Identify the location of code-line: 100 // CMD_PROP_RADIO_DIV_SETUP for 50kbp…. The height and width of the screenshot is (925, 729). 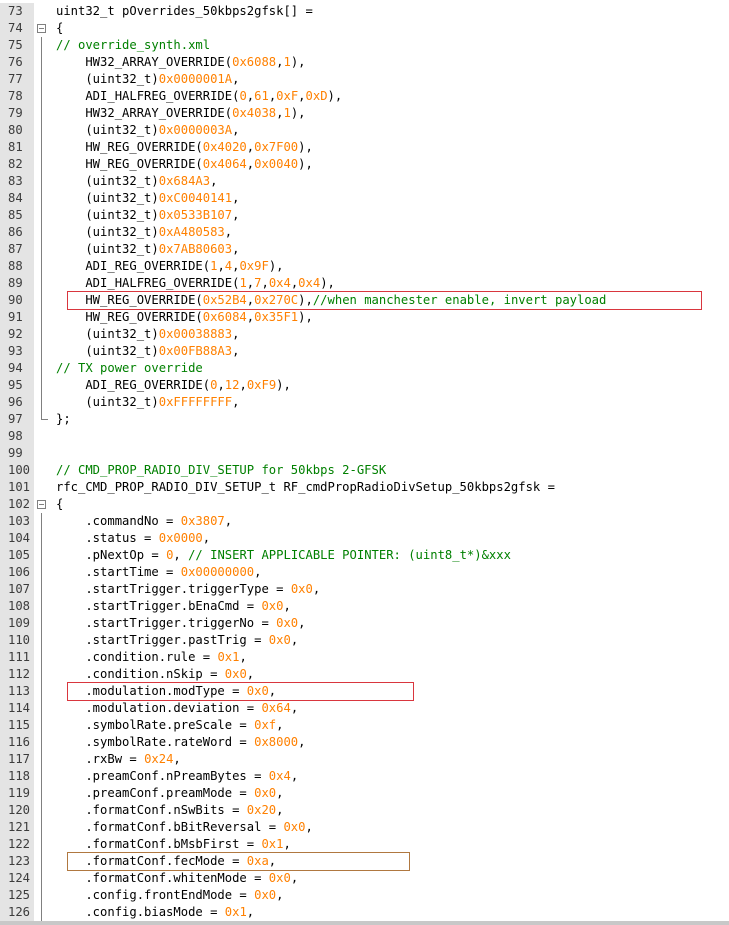
(364, 470).